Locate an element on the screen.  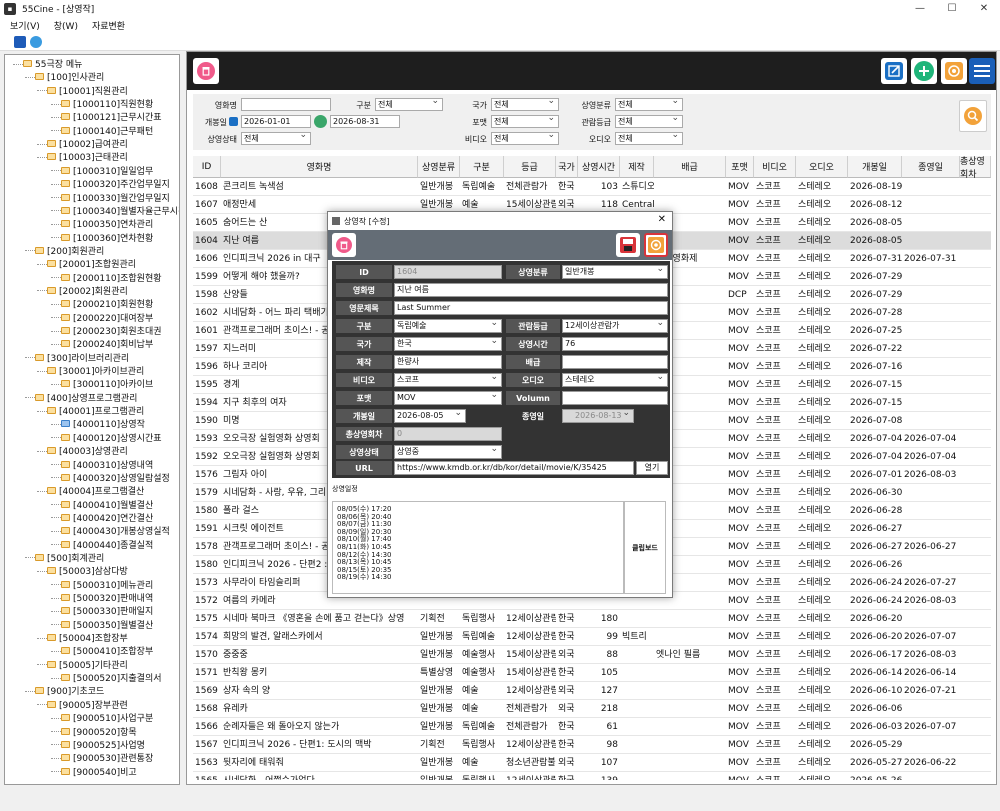
menu-view: 보기(V) is located at coordinates (25, 25).